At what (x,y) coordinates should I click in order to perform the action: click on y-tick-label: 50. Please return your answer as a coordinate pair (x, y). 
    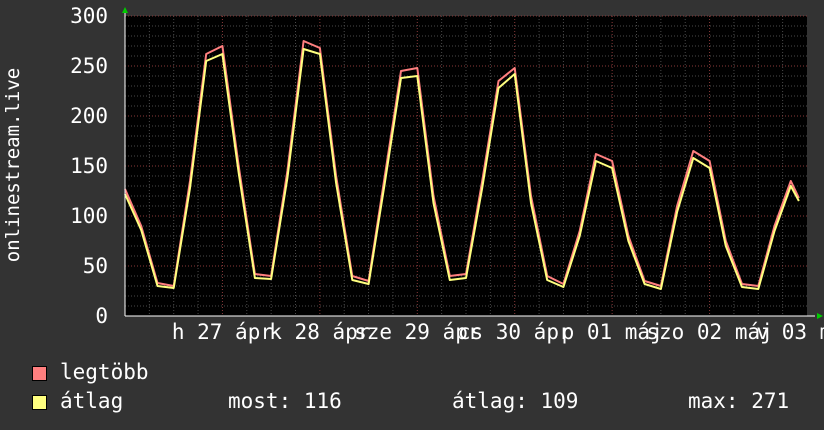
    Looking at the image, I should click on (95, 266).